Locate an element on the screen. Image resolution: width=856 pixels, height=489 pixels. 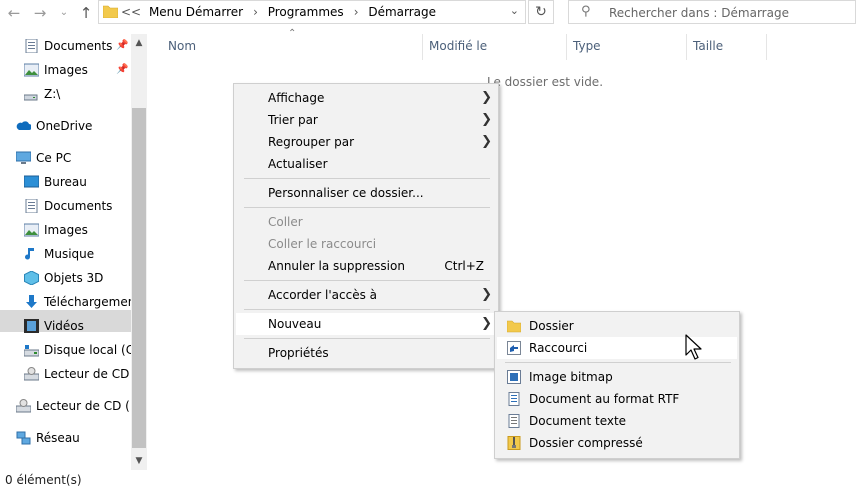
recent-locations-chevron-icon: ⌄ is located at coordinates (64, 13).